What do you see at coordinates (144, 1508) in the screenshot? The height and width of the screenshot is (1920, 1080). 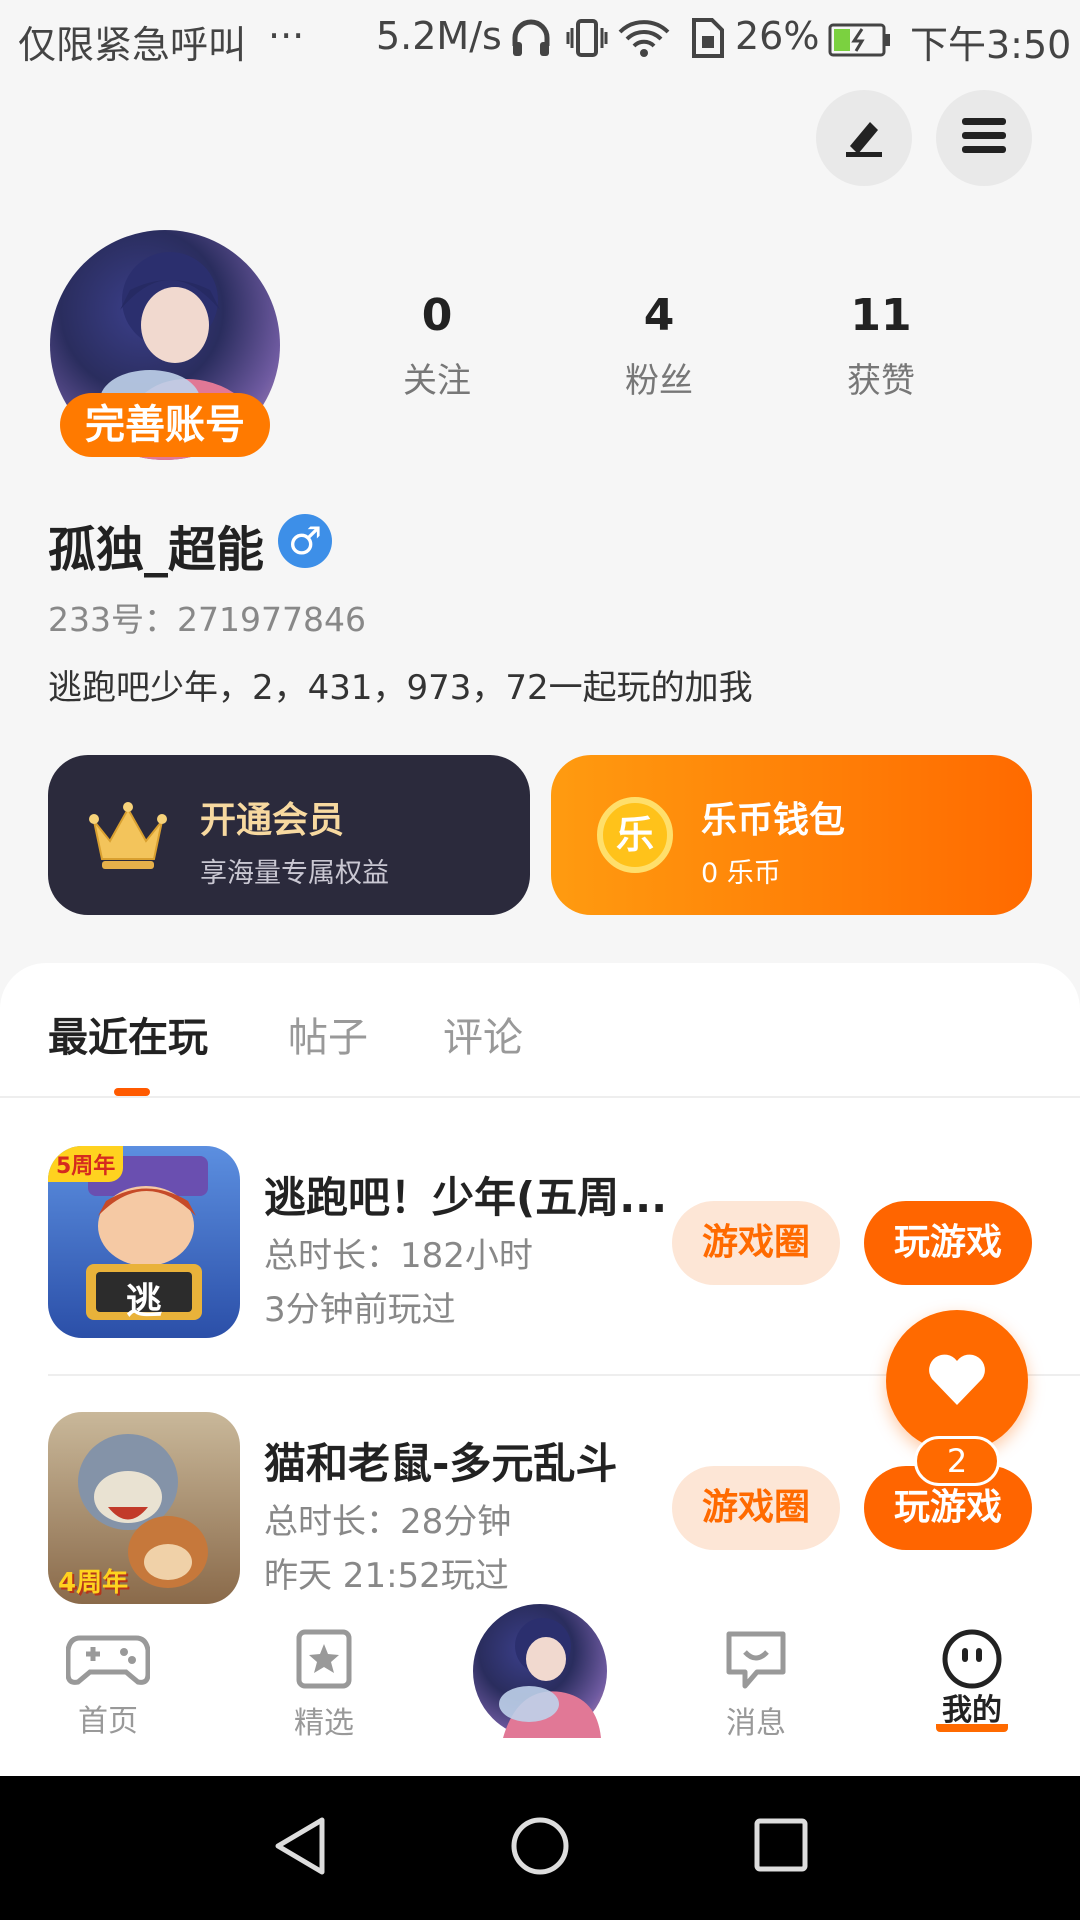 I see `game-icon-tom-jerry: 4周年` at bounding box center [144, 1508].